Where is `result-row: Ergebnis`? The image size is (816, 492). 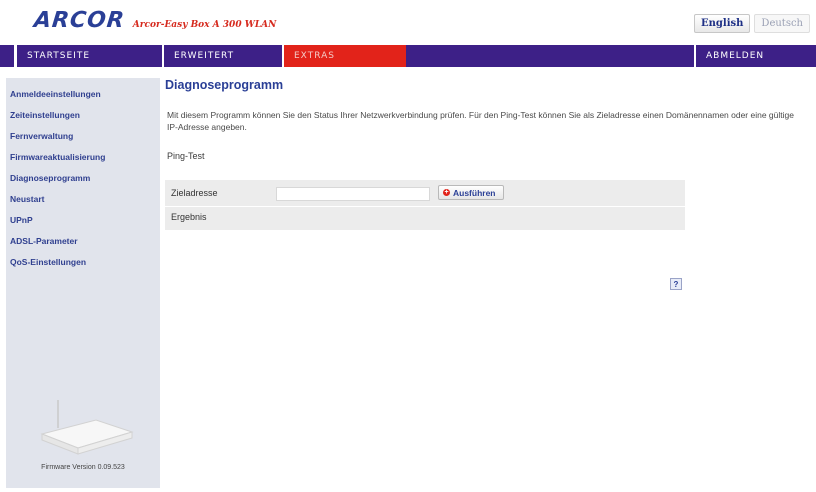
result-row: Ergebnis is located at coordinates (425, 217).